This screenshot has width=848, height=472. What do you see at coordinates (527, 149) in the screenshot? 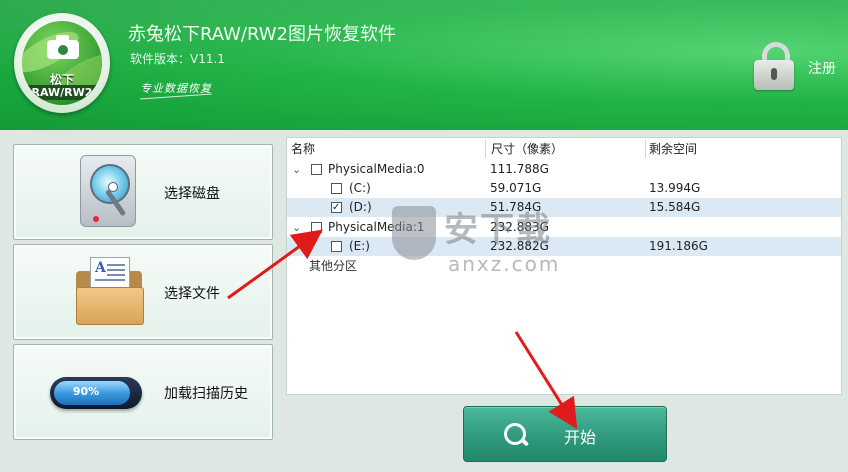
I see `column-header-size: 尺寸（像素）` at bounding box center [527, 149].